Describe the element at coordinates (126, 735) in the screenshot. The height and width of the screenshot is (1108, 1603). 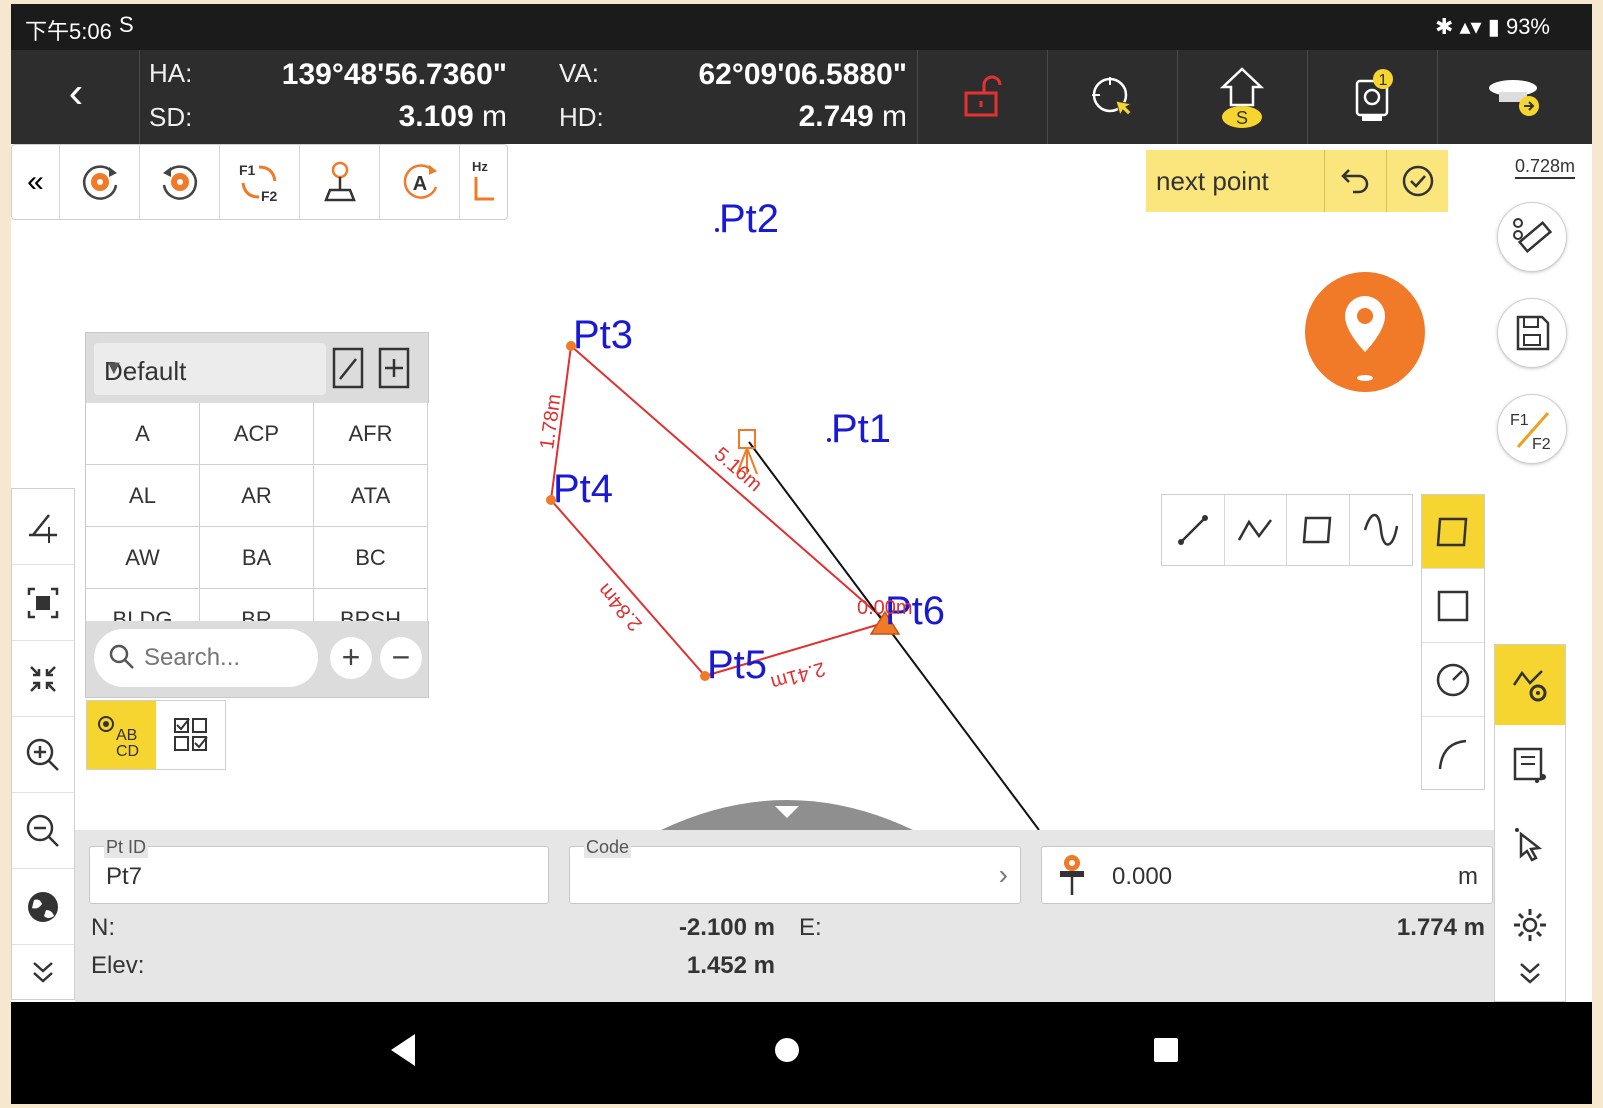
I see `ab-label: AB` at that location.